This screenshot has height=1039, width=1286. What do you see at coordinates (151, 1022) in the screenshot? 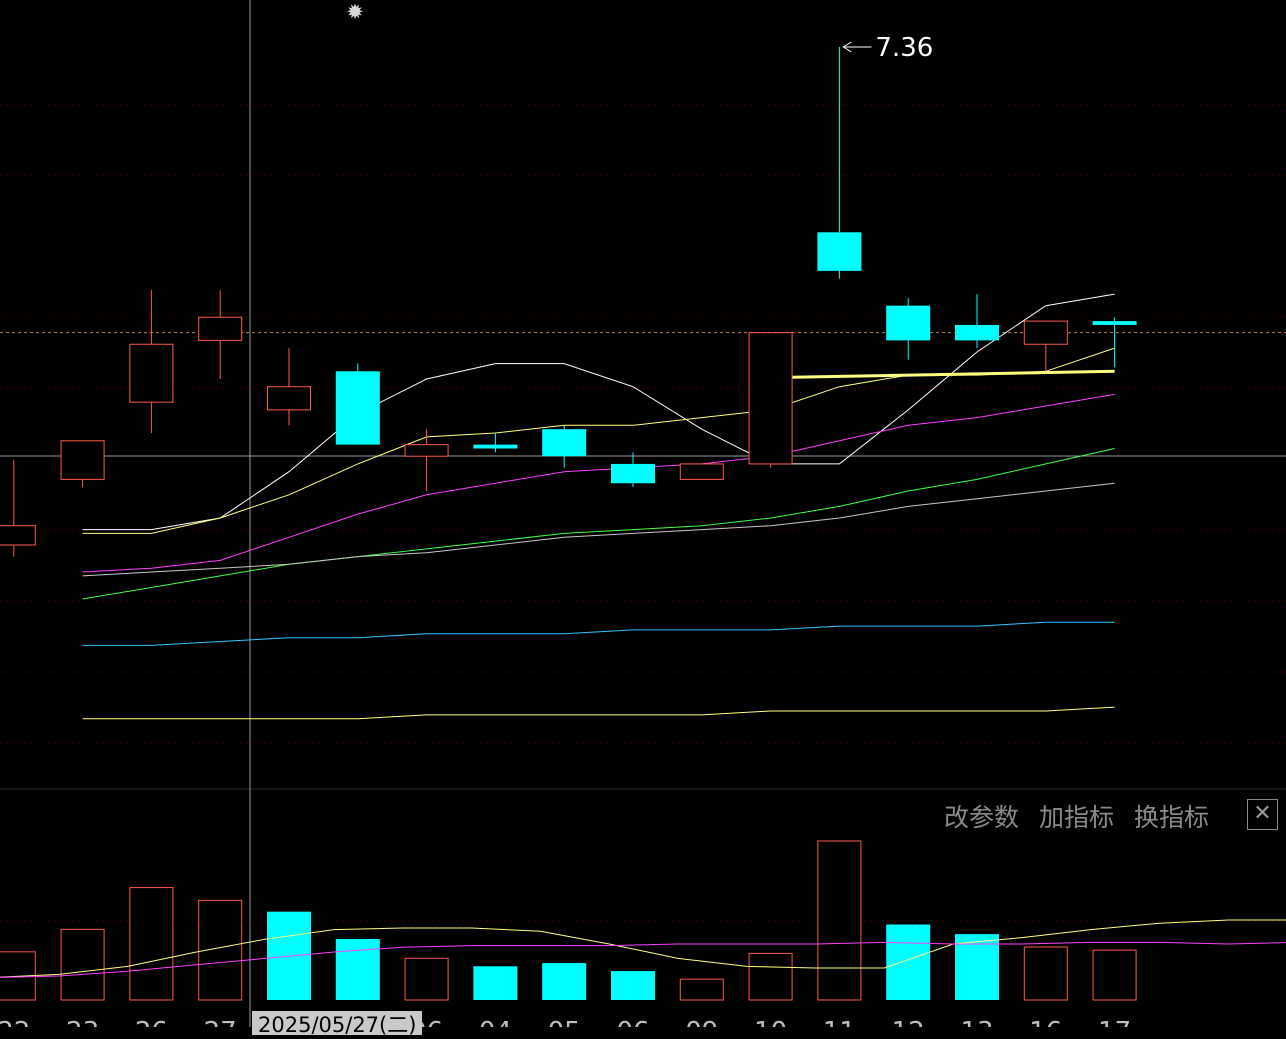
I see `x-tick-label: 26` at bounding box center [151, 1022].